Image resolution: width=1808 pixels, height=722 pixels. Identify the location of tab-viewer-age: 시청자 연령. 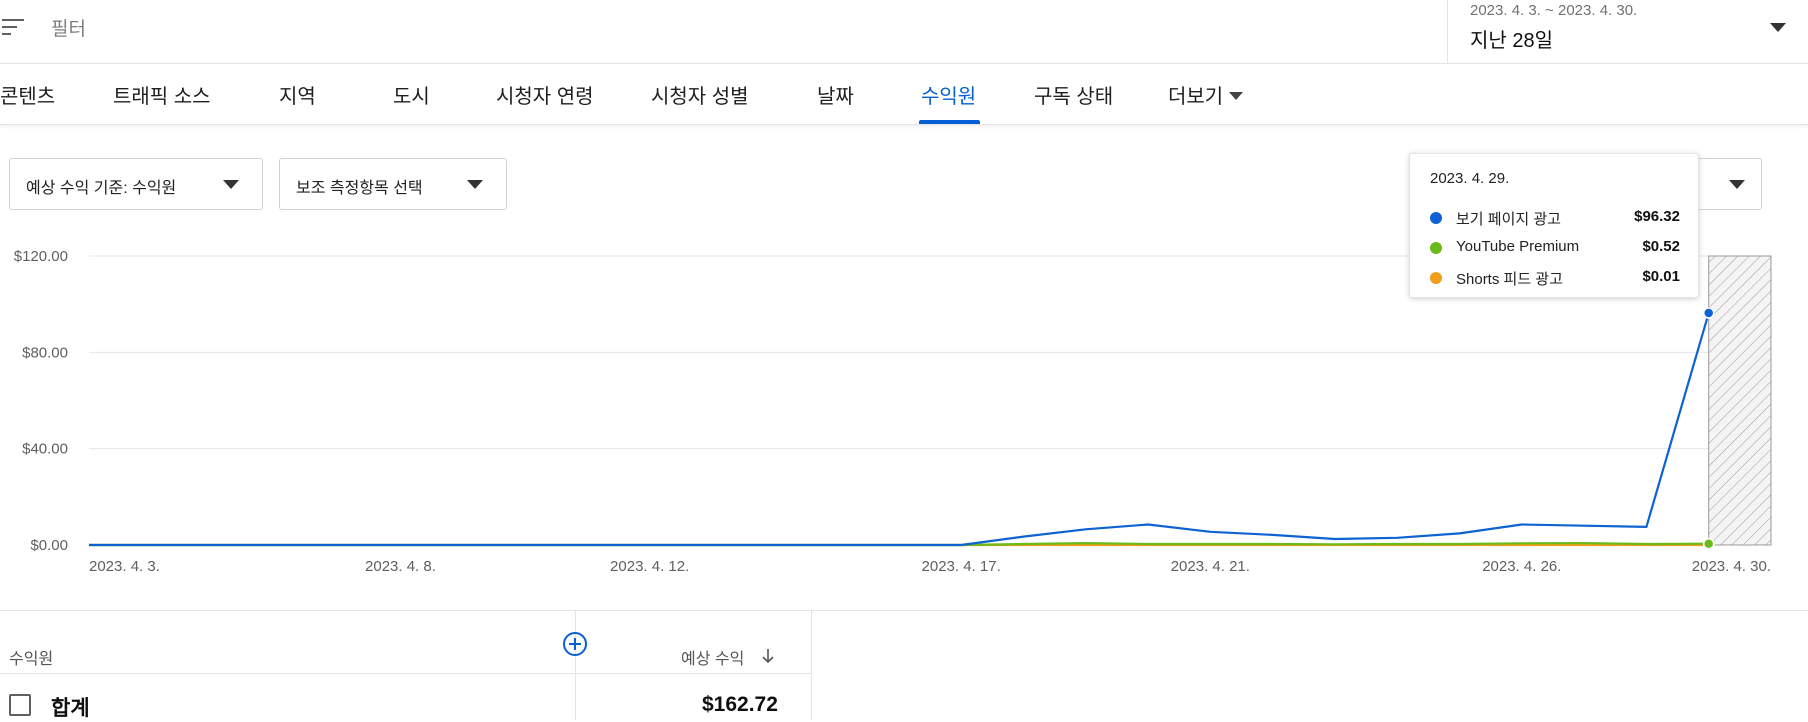
(545, 94).